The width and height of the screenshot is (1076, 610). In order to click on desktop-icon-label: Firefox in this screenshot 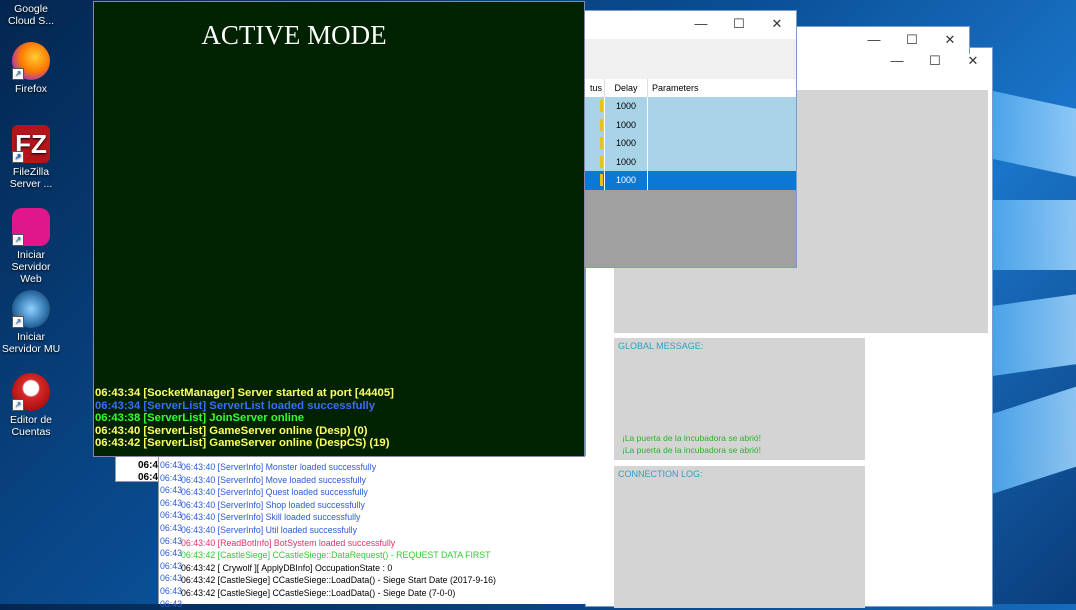, I will do `click(31, 89)`.